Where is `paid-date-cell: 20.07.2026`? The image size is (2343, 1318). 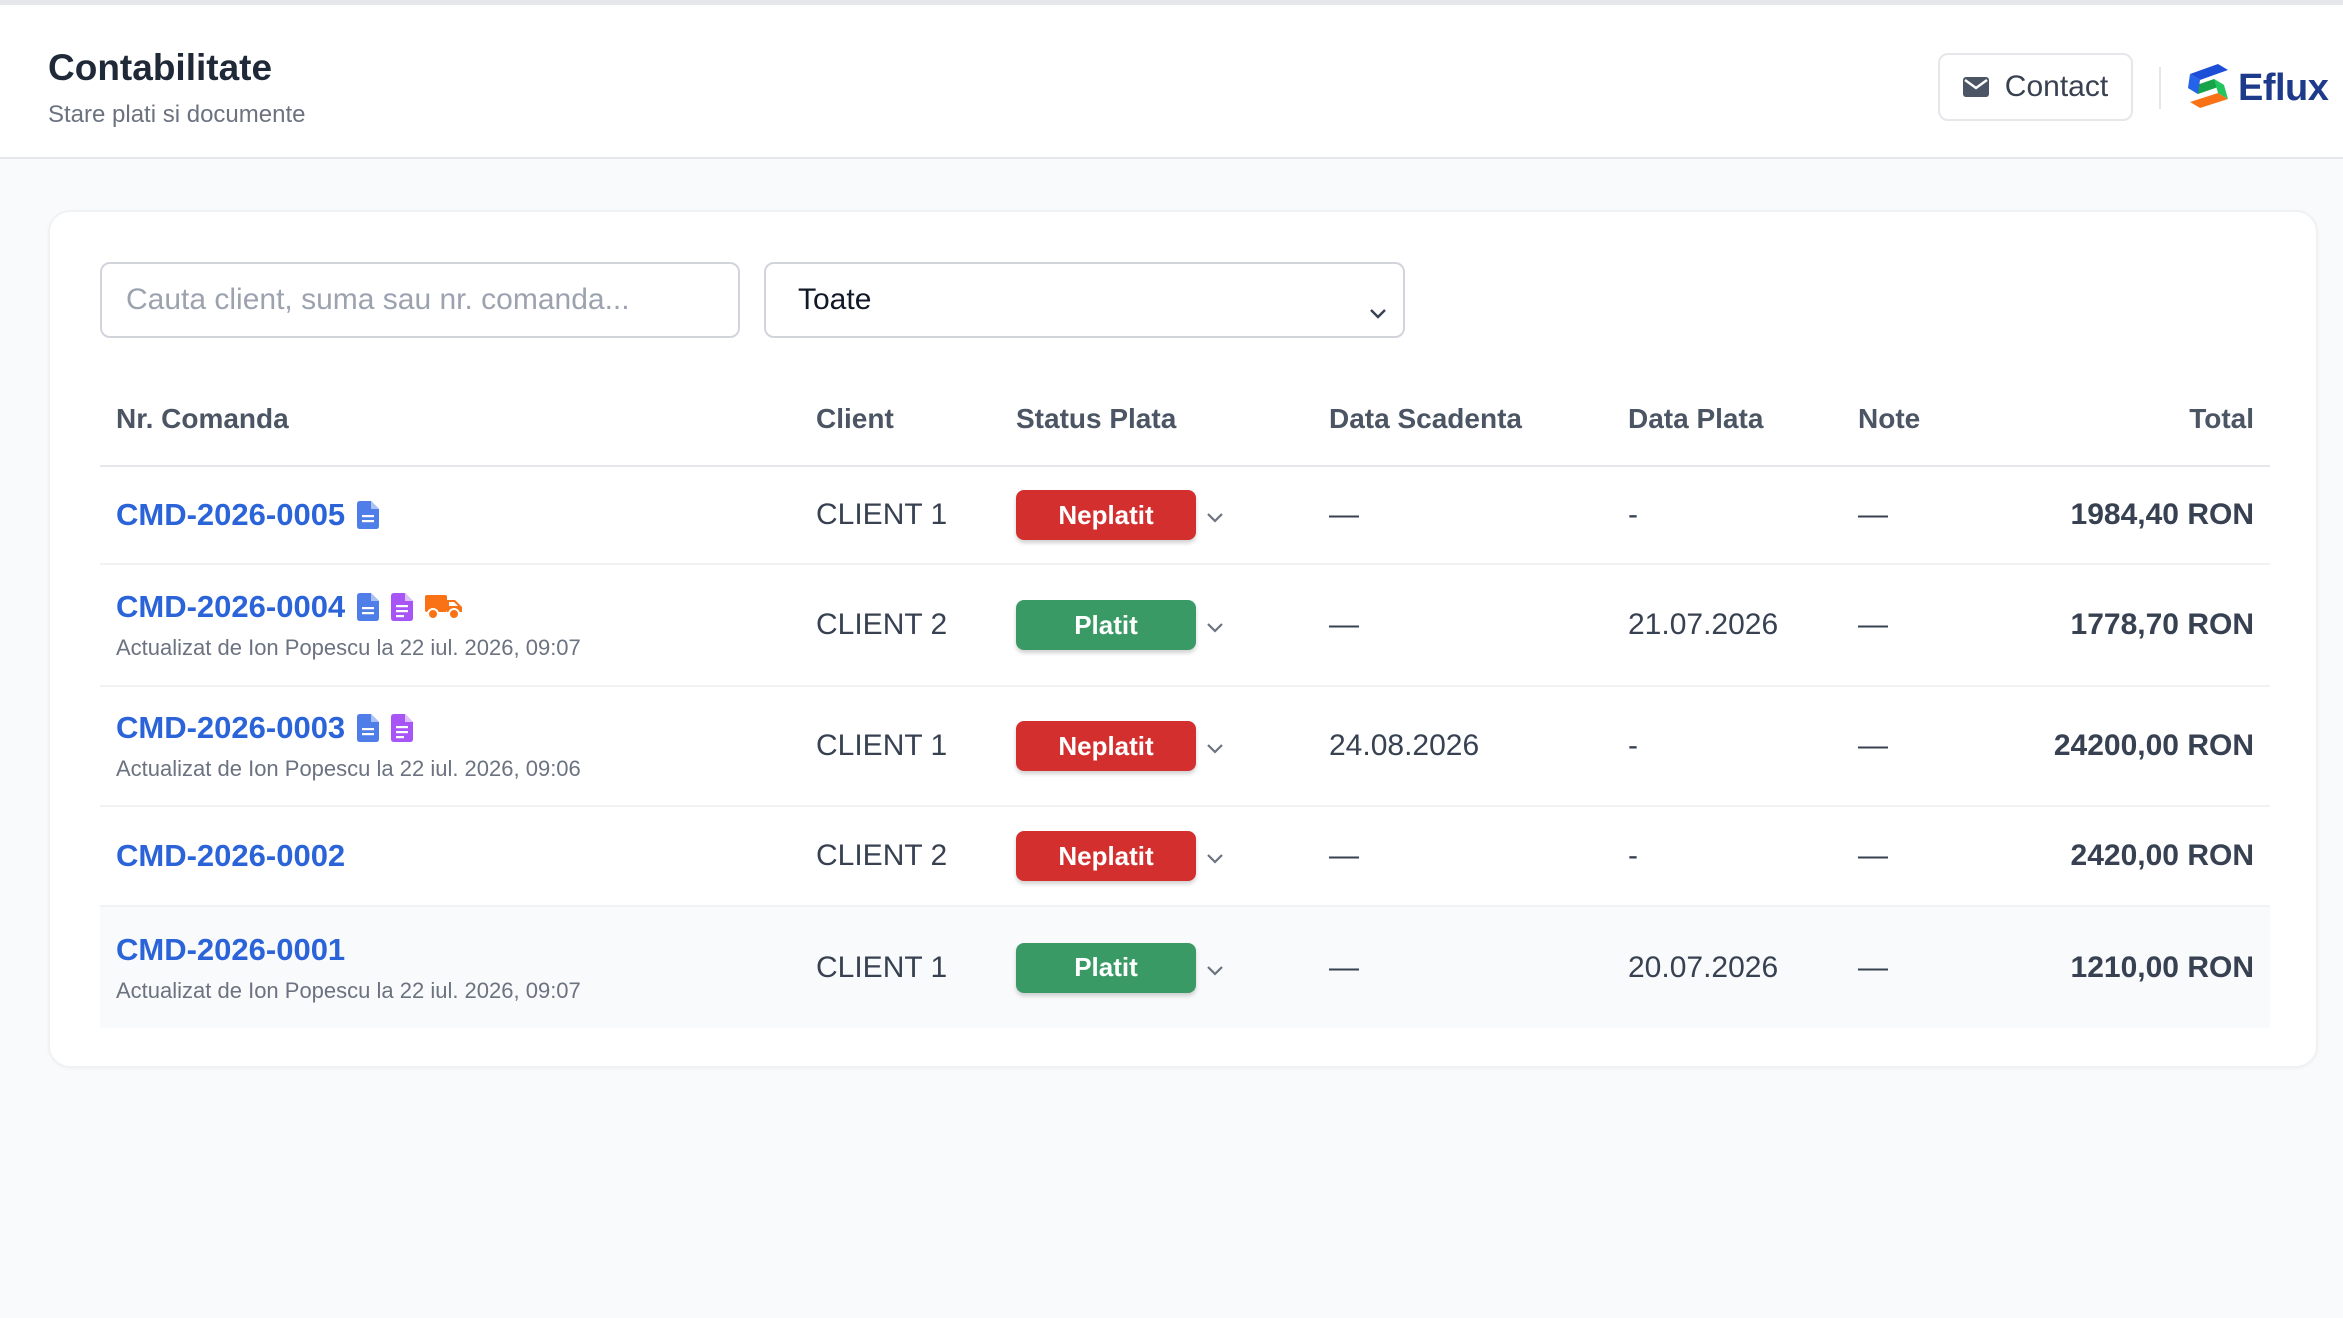 paid-date-cell: 20.07.2026 is located at coordinates (1727, 967).